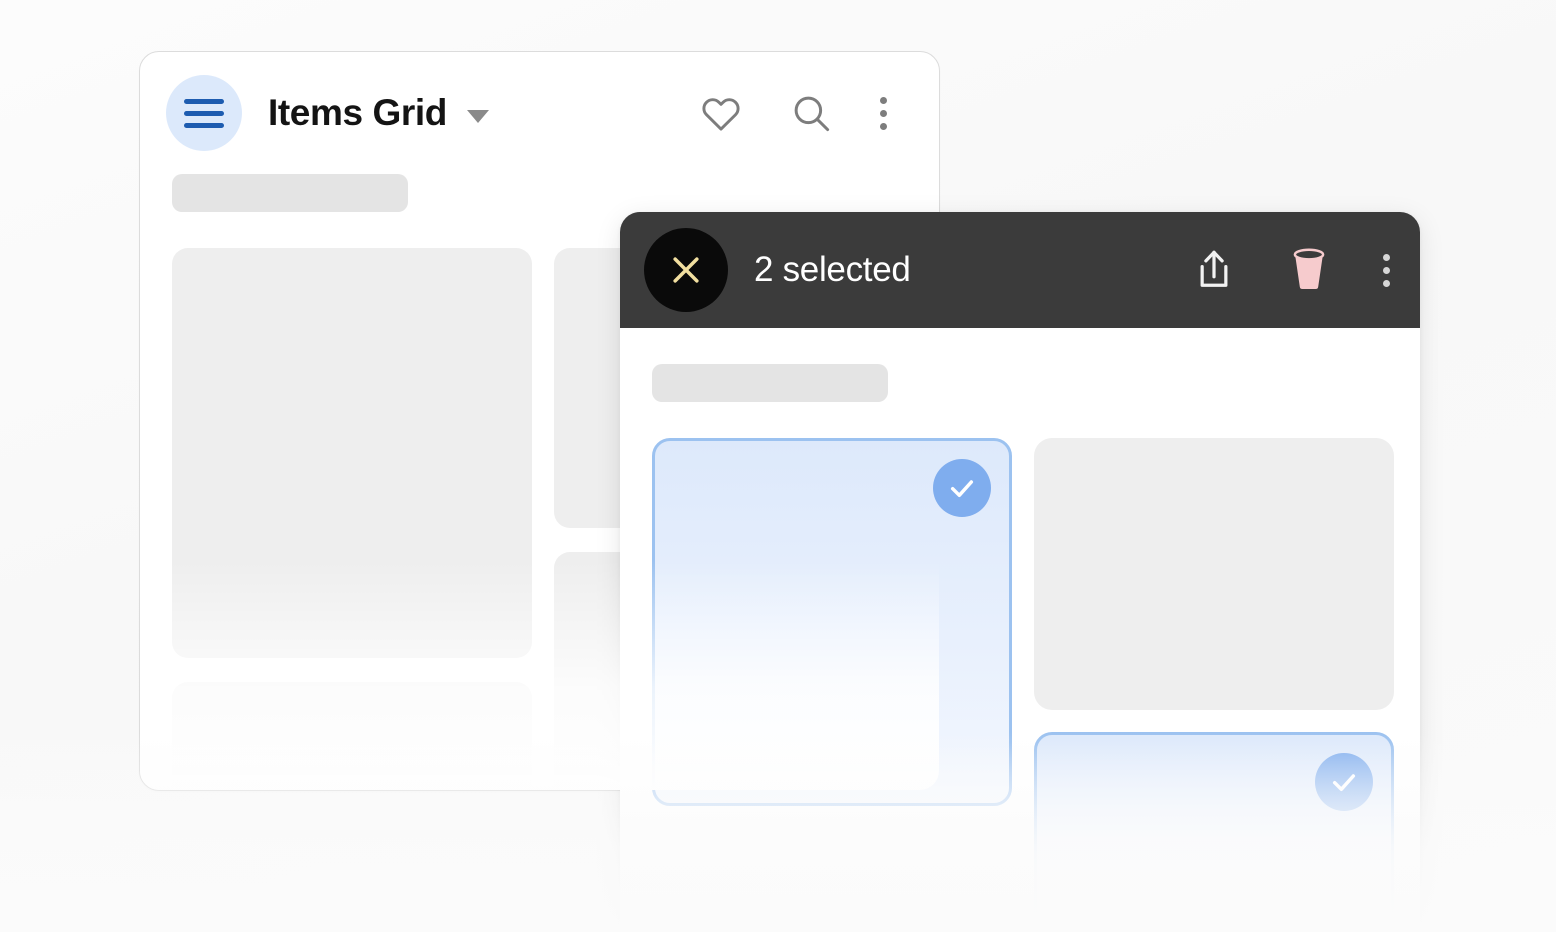 The height and width of the screenshot is (932, 1556). I want to click on delete-icon, so click(1309, 270).